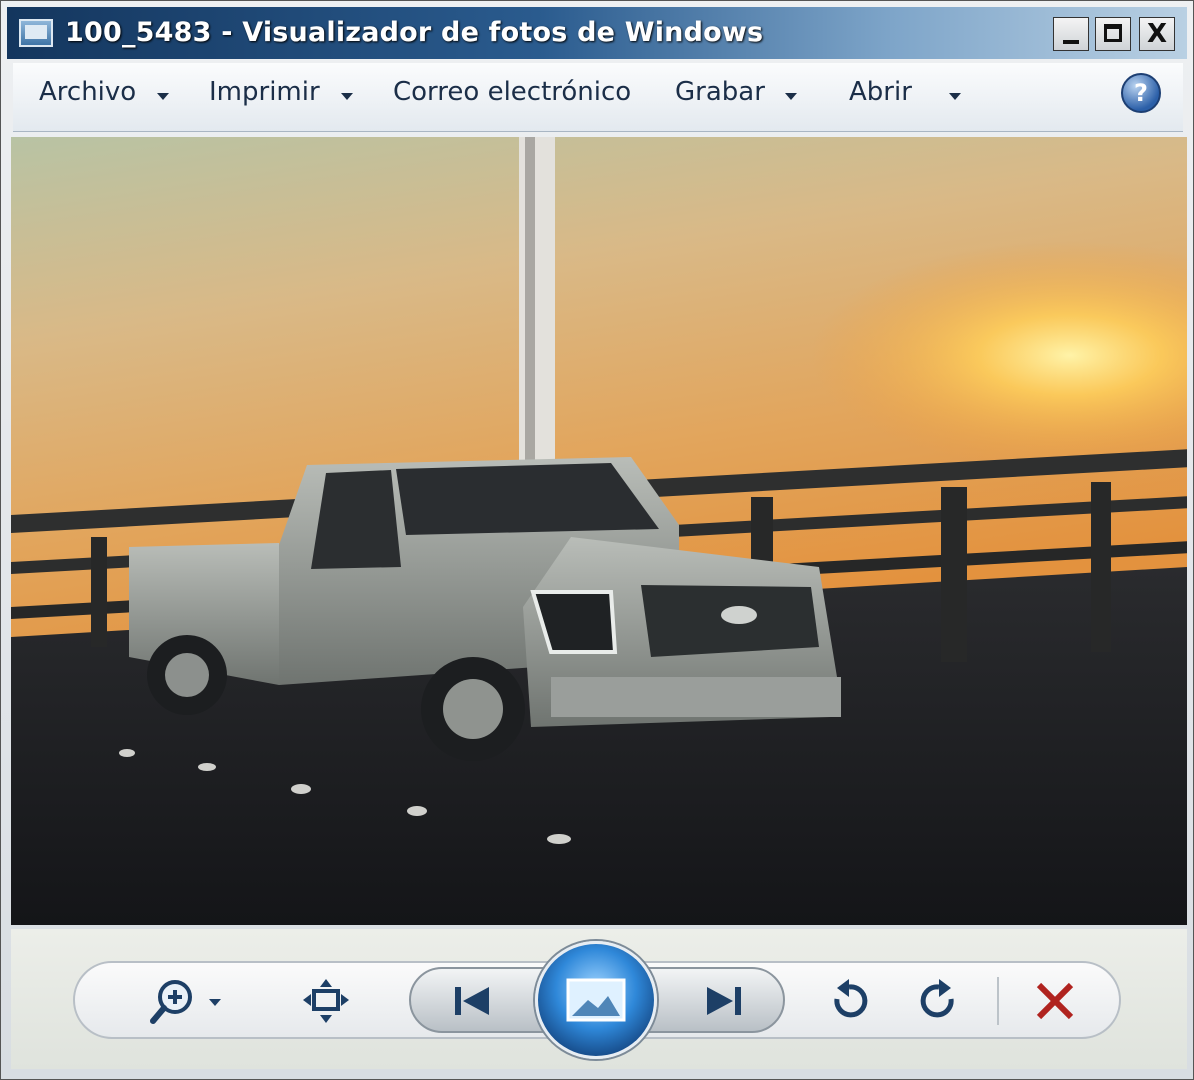 The image size is (1194, 1080). I want to click on grabar-dropdown-icon, so click(791, 96).